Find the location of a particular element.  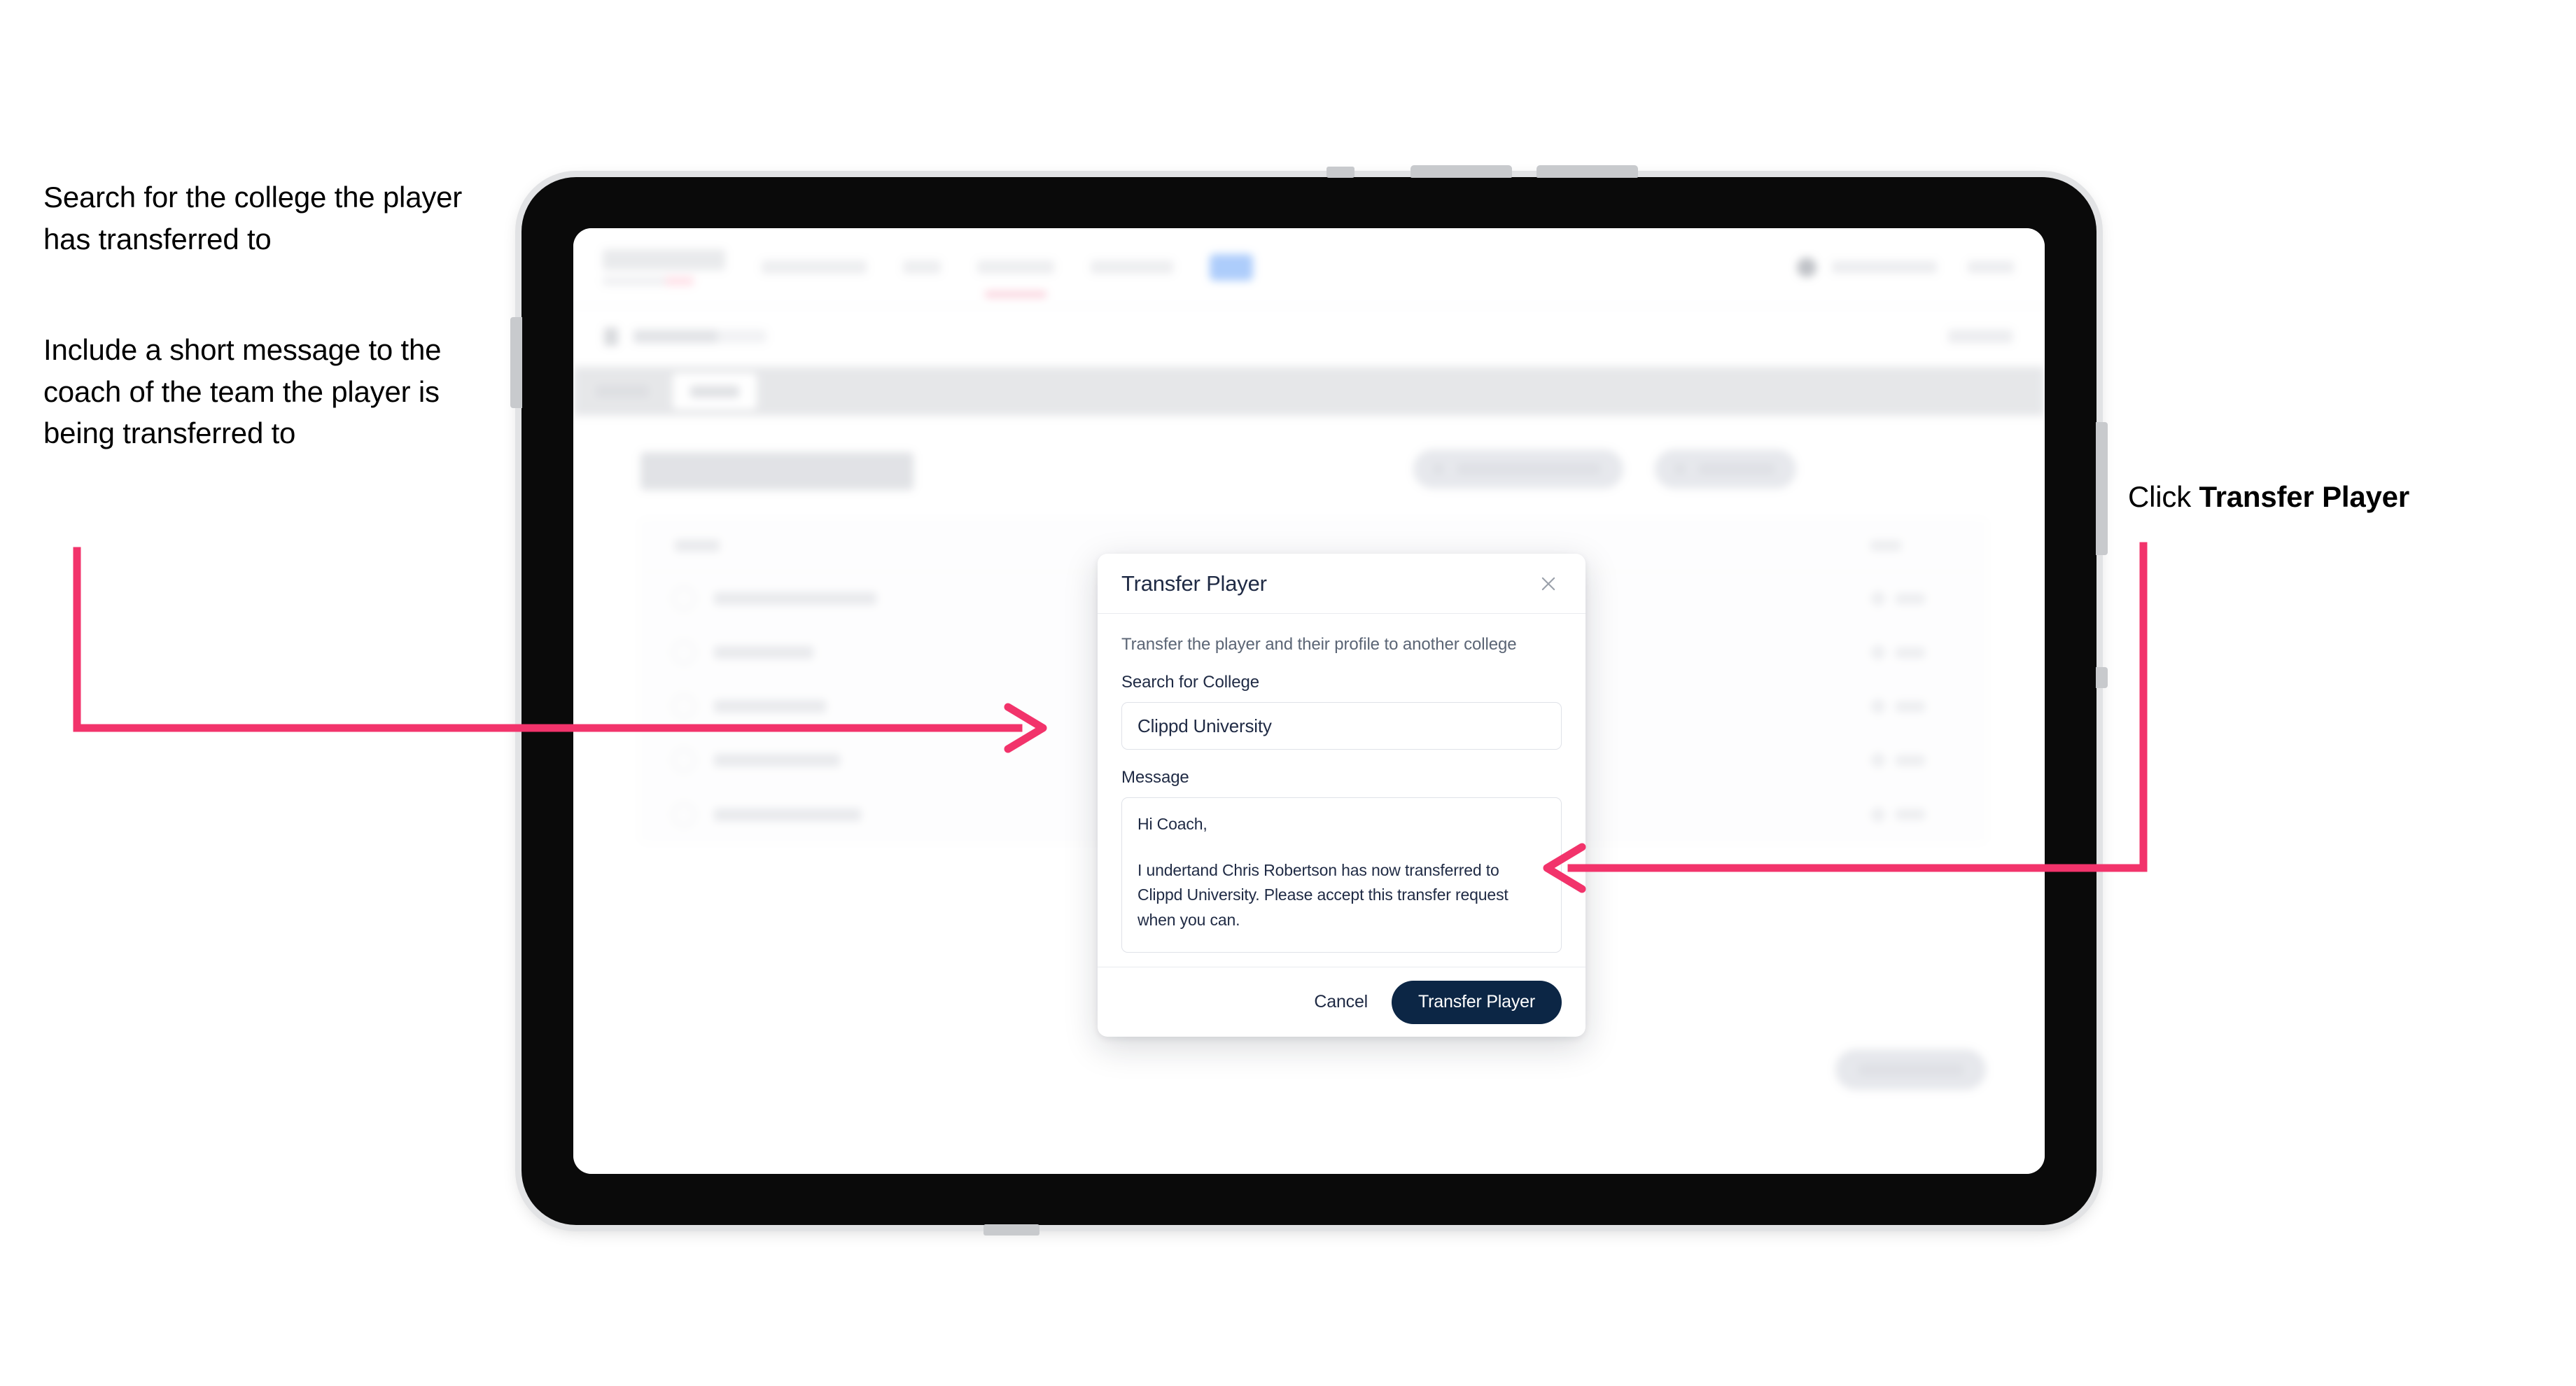

dialog-footer: Cancel Transfer Player is located at coordinates (1342, 1002).